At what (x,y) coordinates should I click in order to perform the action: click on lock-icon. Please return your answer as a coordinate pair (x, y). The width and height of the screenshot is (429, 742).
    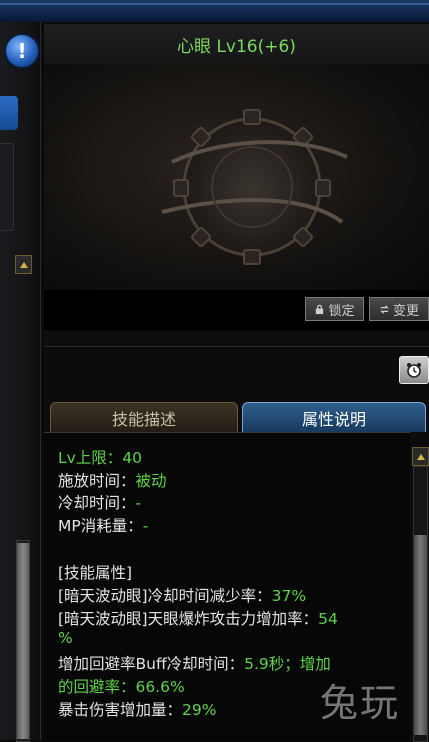
    Looking at the image, I should click on (320, 309).